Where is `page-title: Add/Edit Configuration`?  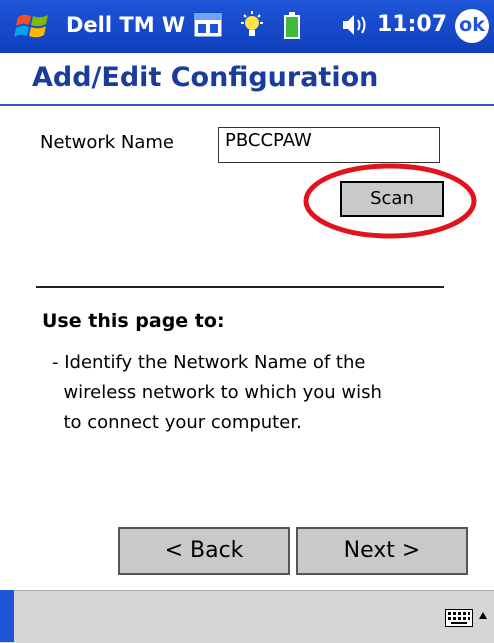 page-title: Add/Edit Configuration is located at coordinates (205, 77).